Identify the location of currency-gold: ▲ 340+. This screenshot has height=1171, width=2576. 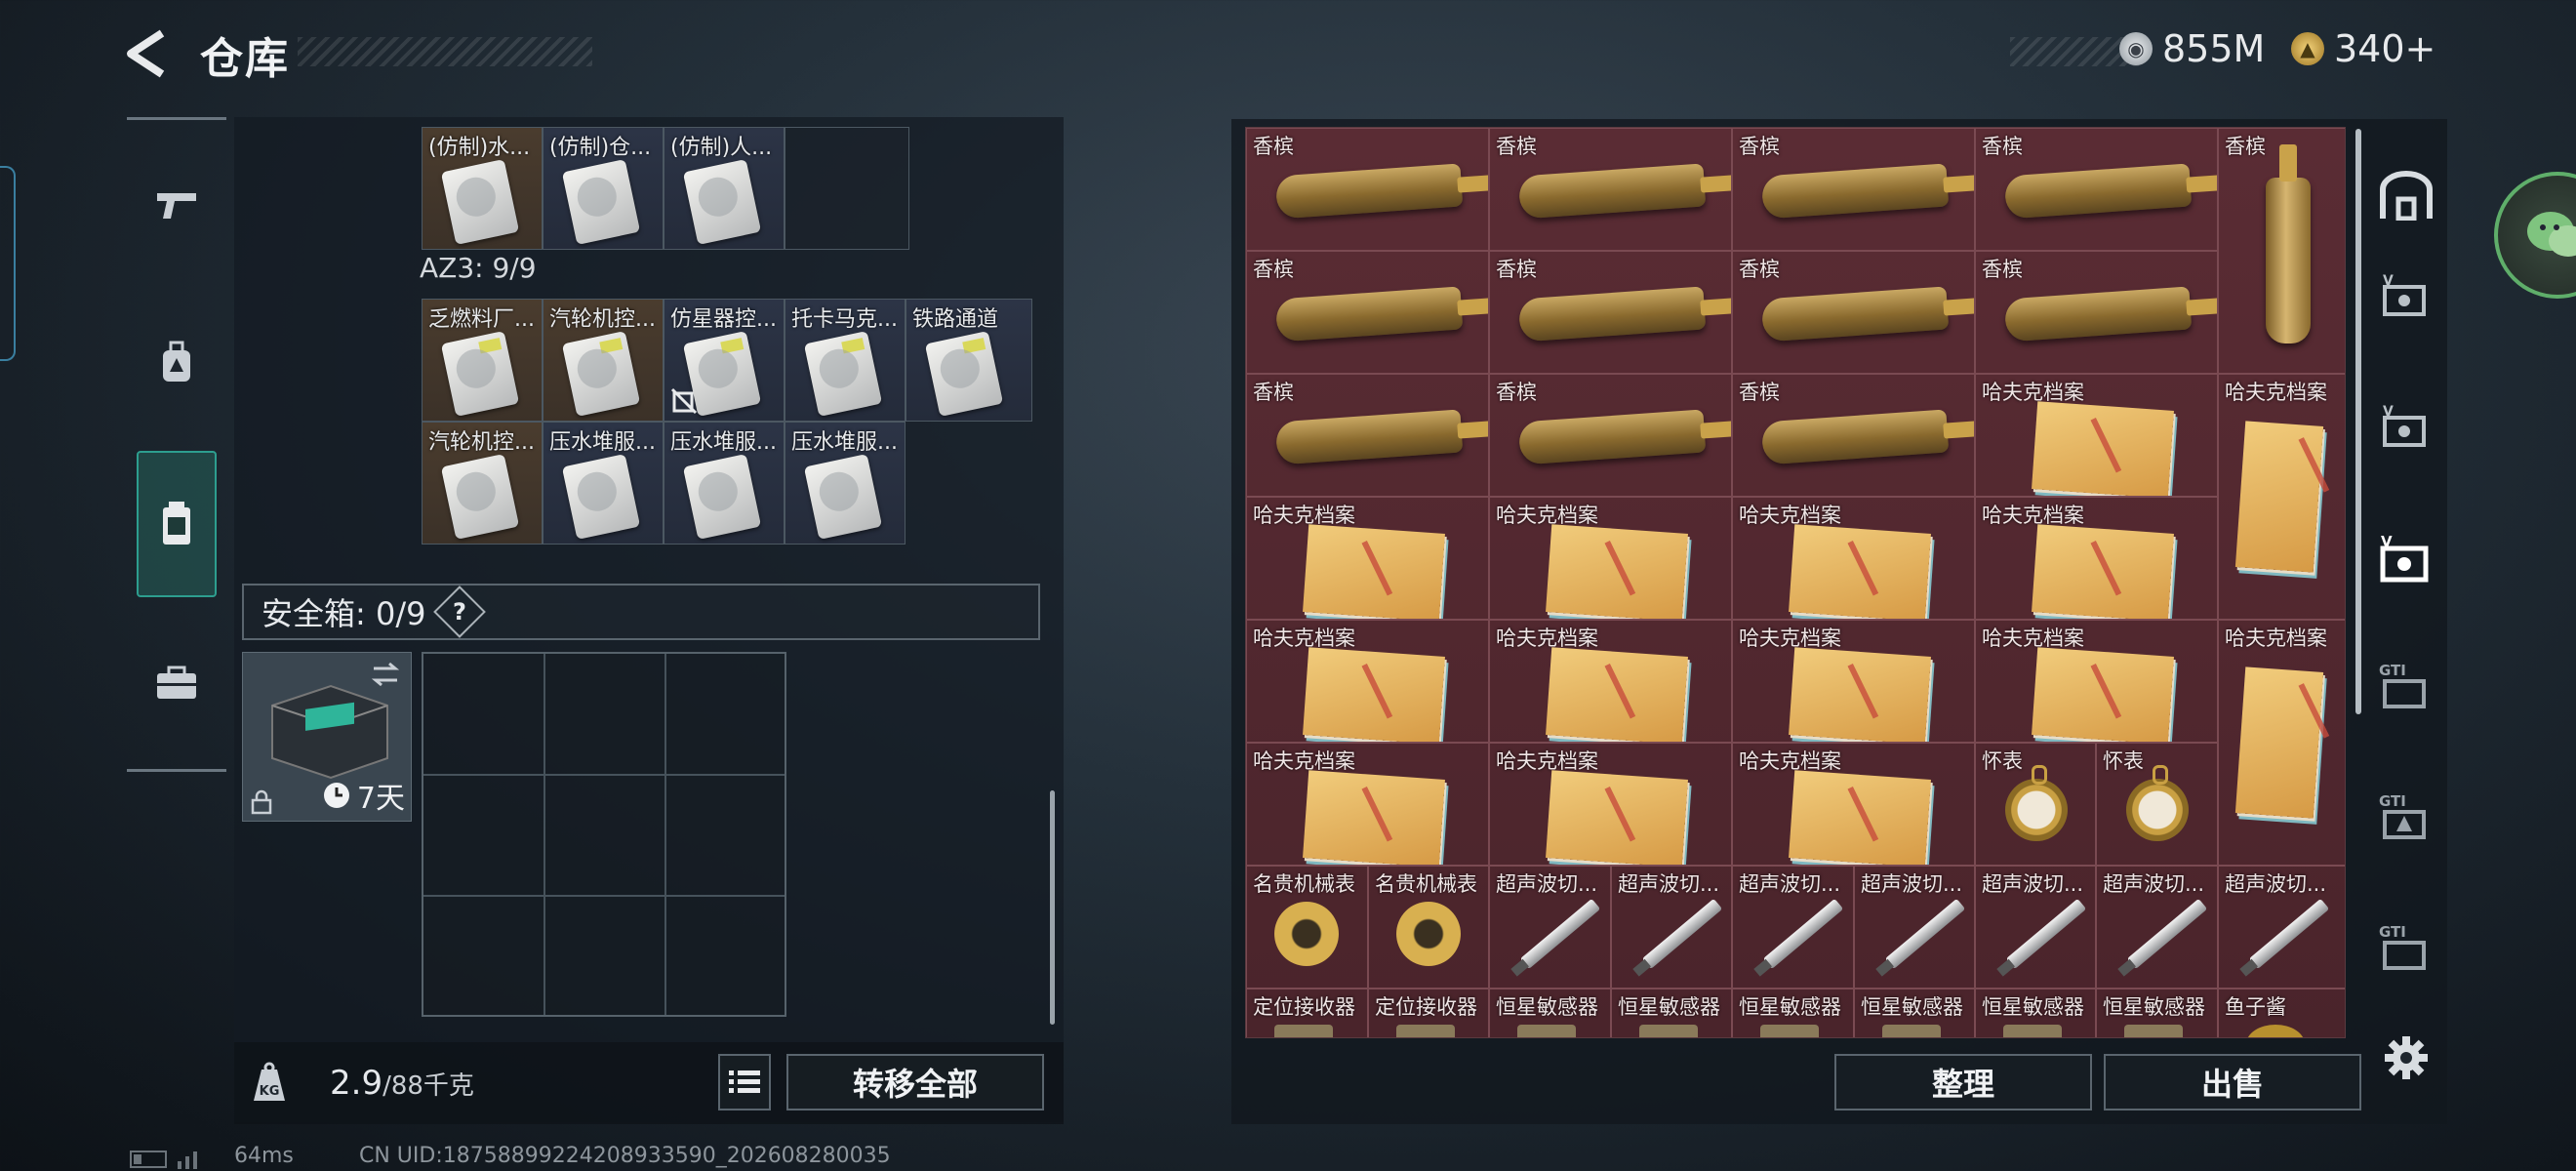
(2363, 48).